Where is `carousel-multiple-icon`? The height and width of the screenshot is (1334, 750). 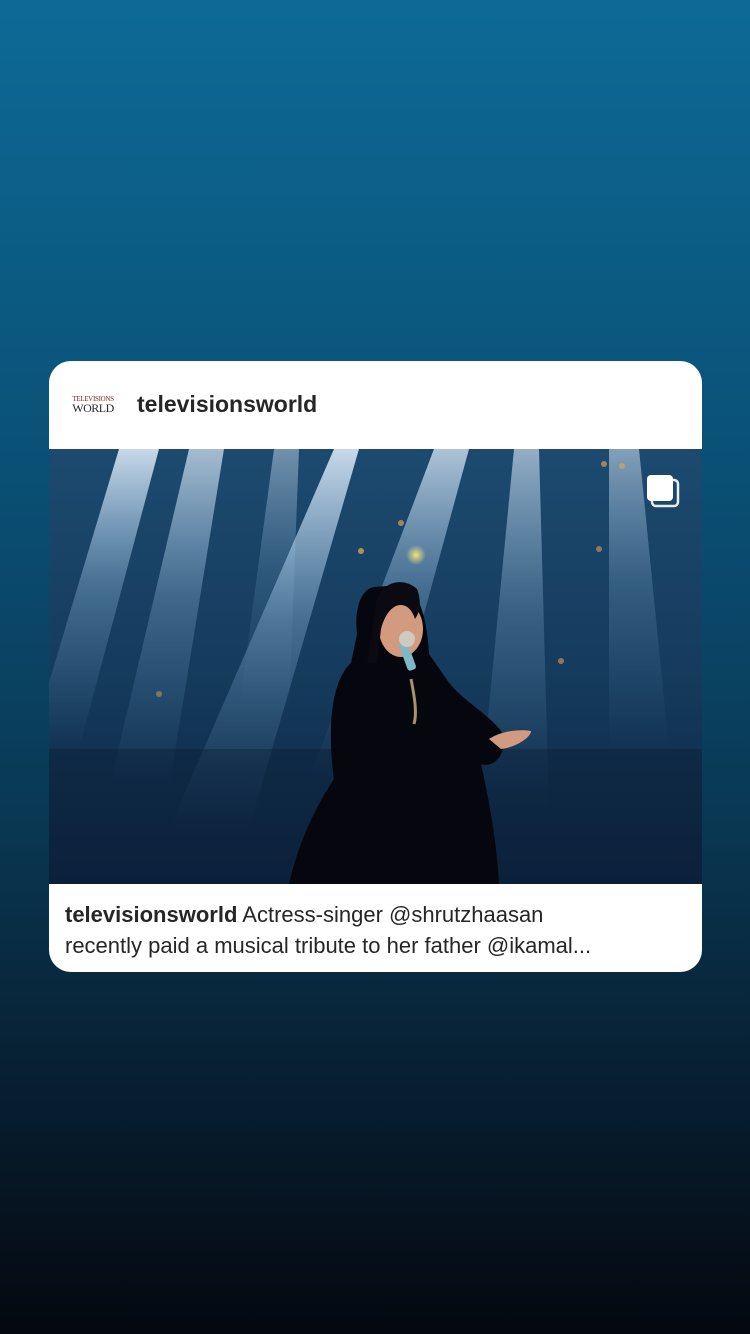
carousel-multiple-icon is located at coordinates (663, 491).